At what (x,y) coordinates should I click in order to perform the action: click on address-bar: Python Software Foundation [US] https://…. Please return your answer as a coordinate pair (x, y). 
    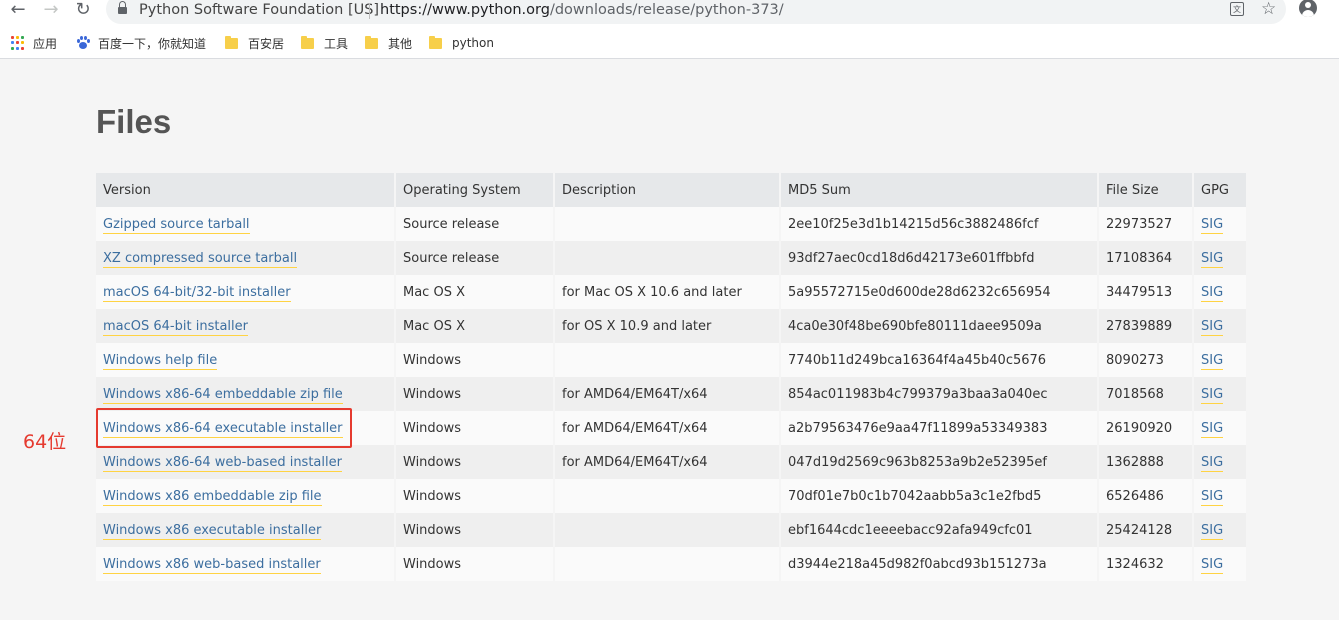
    Looking at the image, I should click on (696, 12).